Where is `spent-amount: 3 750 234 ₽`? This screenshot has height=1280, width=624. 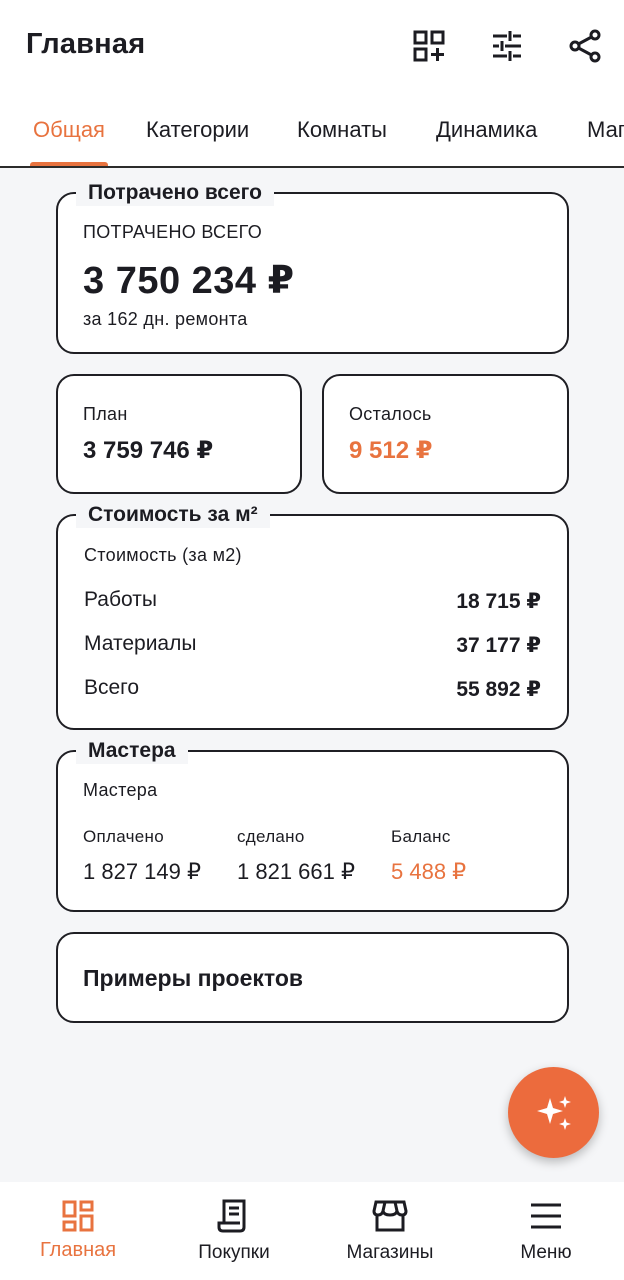
spent-amount: 3 750 234 ₽ is located at coordinates (189, 281).